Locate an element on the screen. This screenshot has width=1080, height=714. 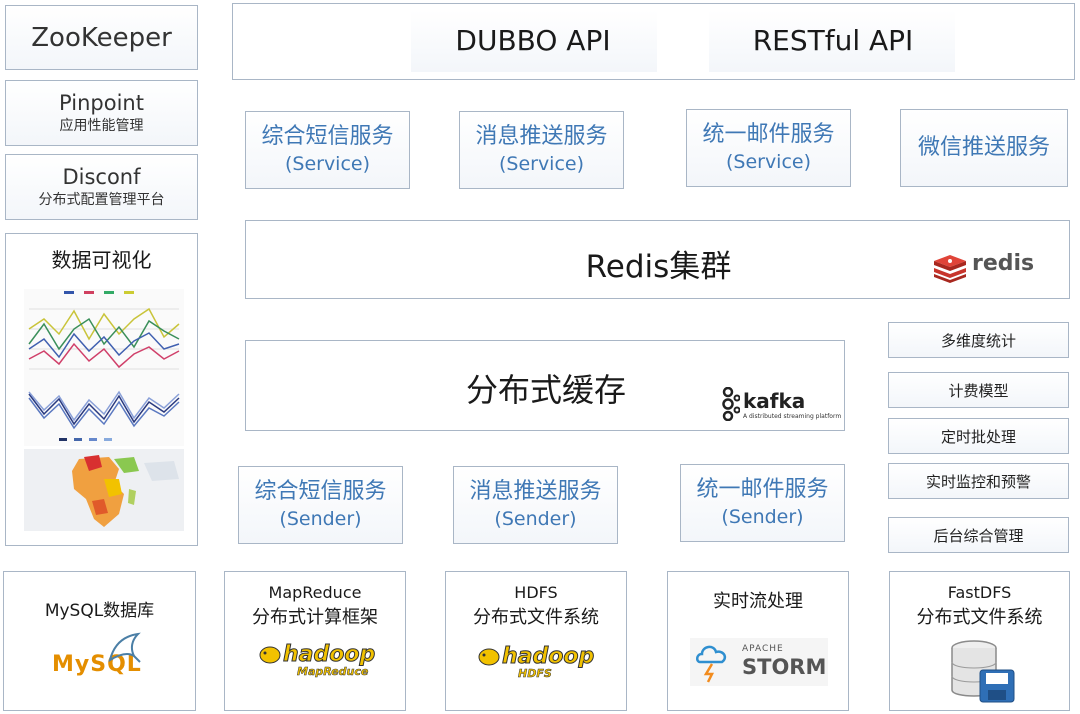
feature-scheduled-batch-label: 定时批处理 is located at coordinates (978, 436).